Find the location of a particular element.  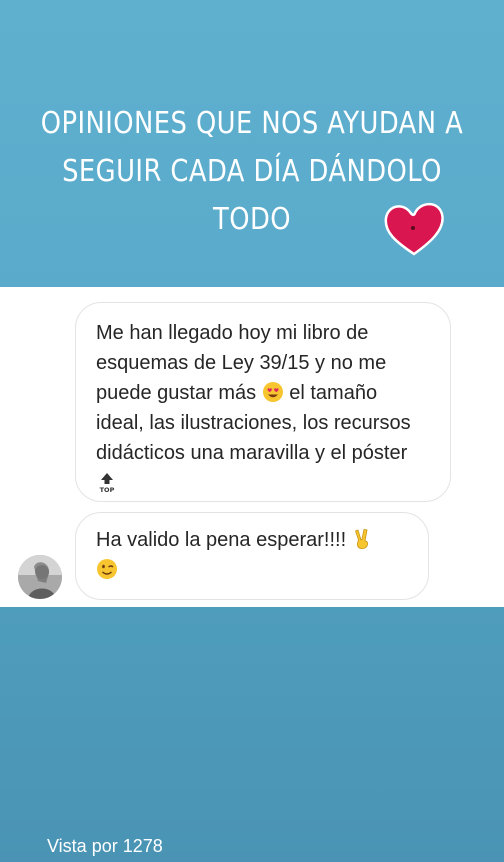

avatar-photo-icon is located at coordinates (40, 577).